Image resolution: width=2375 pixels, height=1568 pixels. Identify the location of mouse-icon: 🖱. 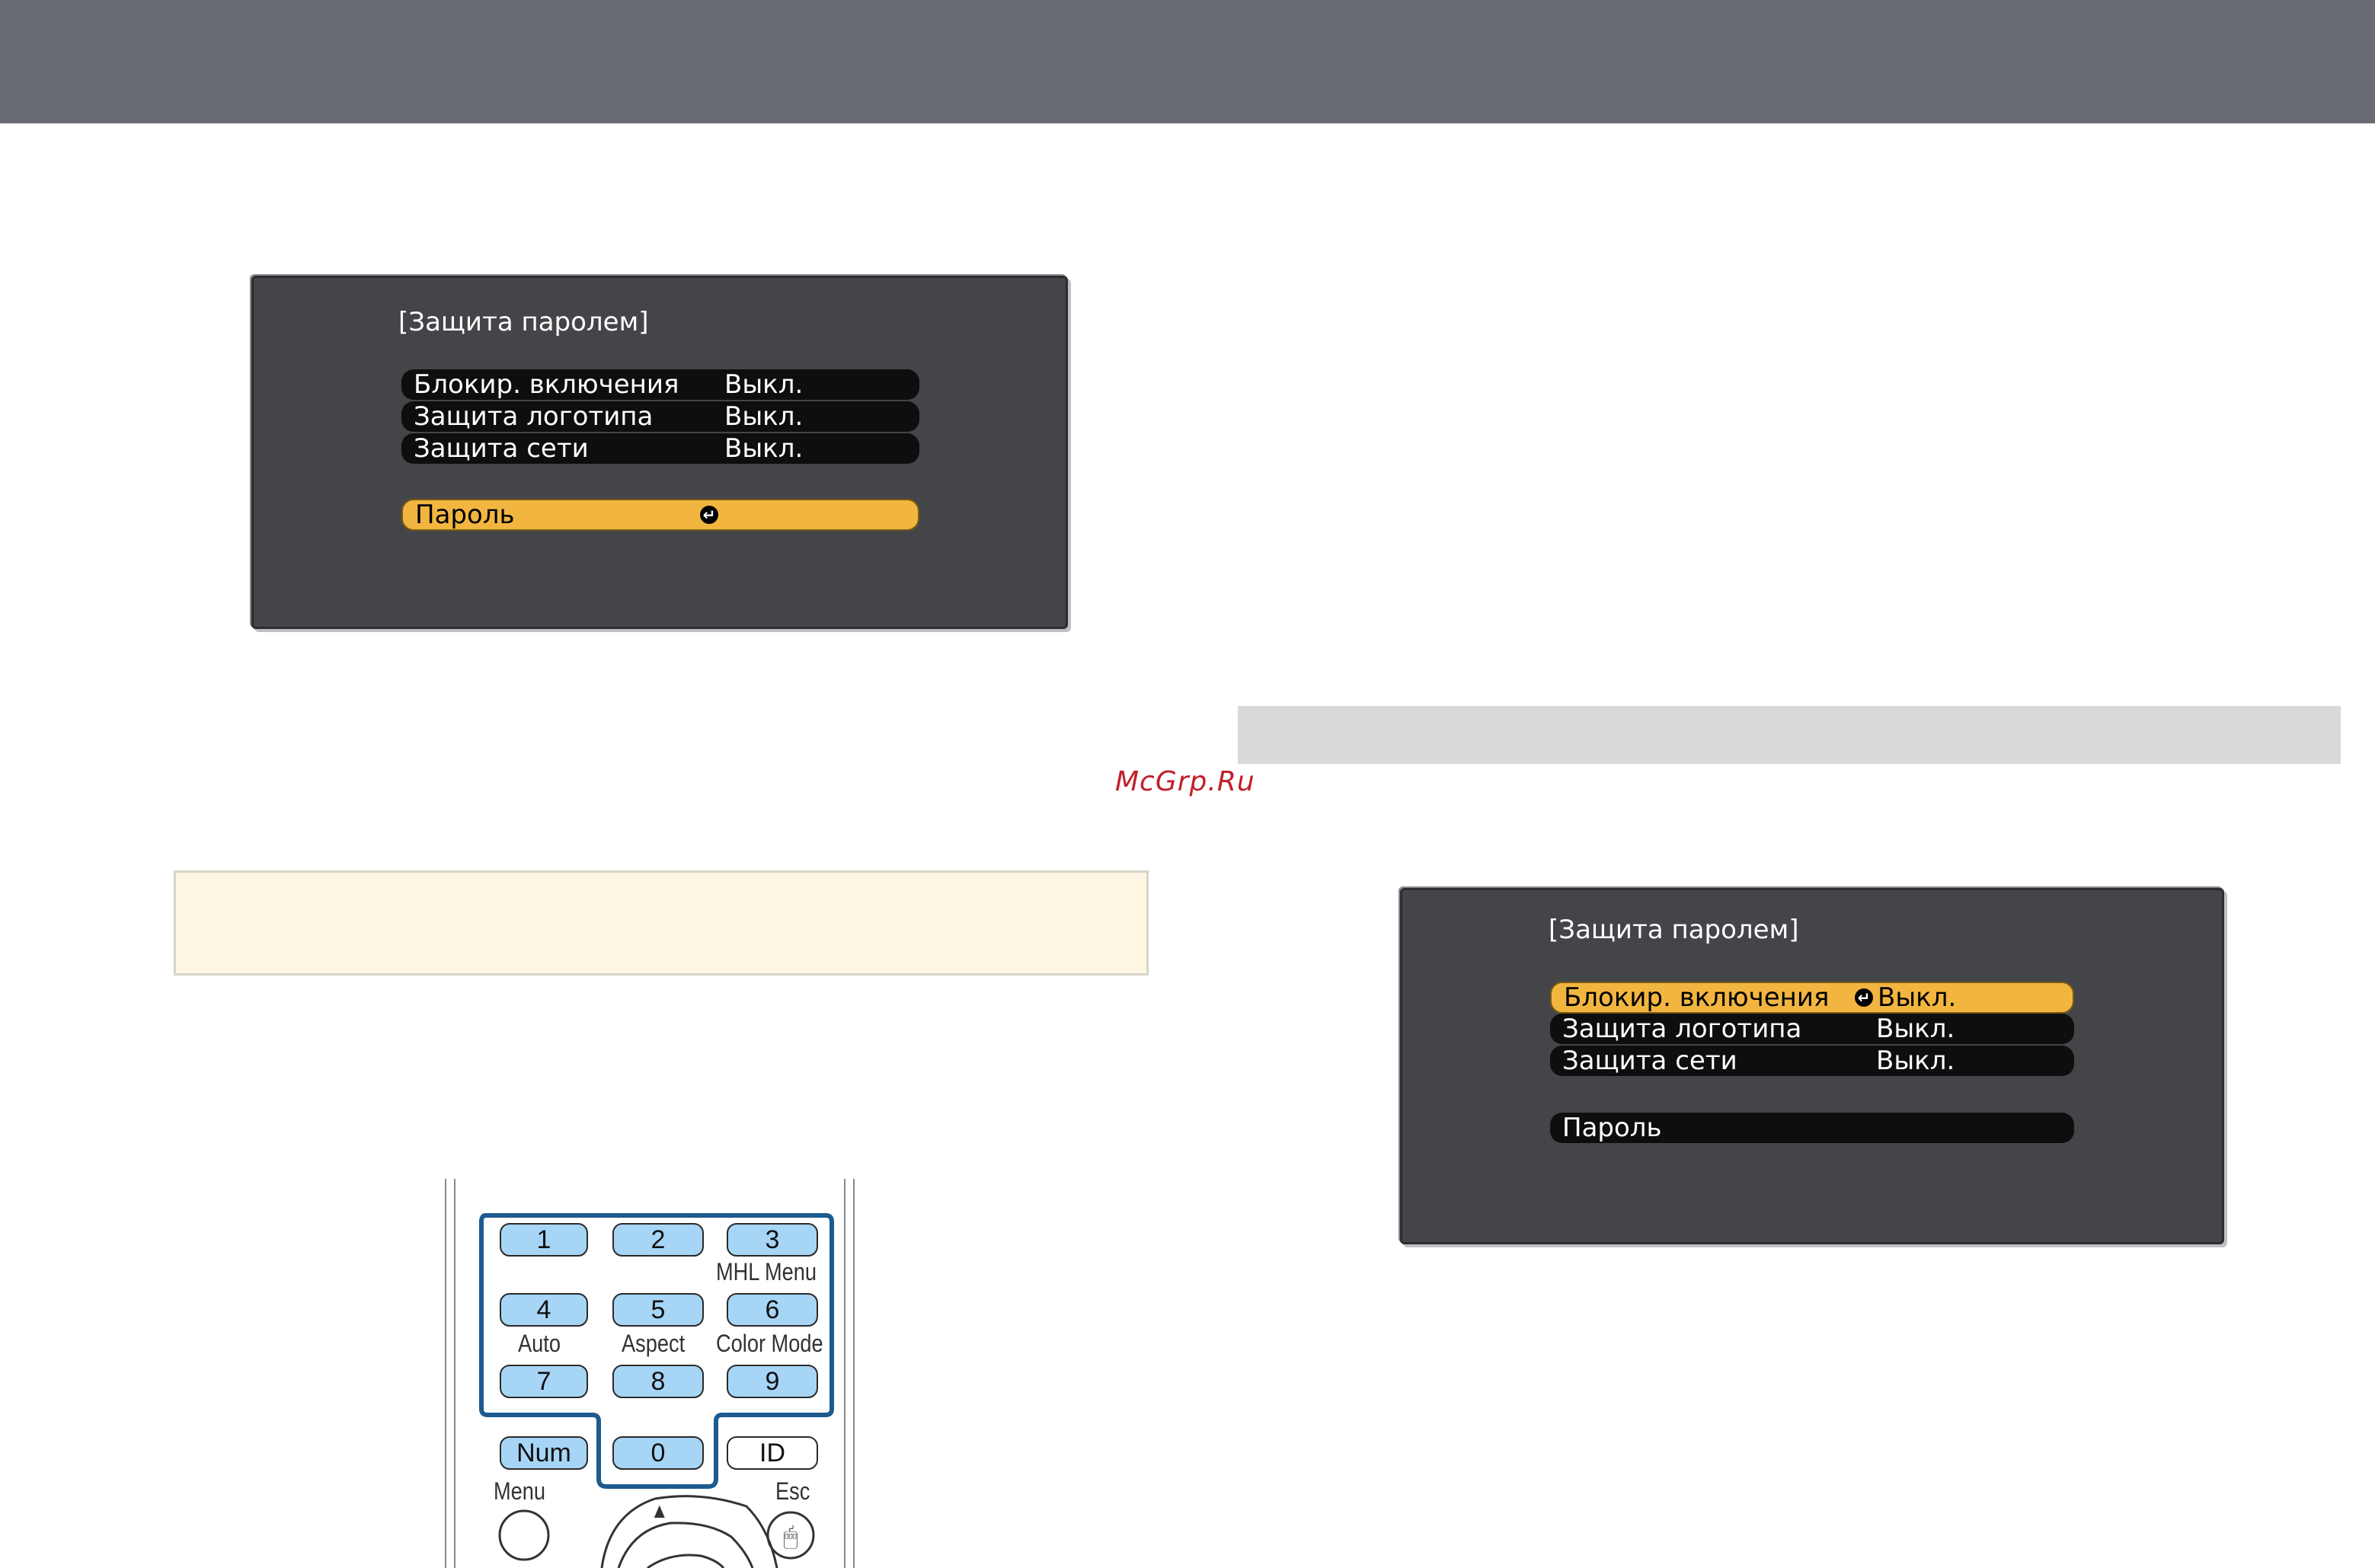
(790, 1536).